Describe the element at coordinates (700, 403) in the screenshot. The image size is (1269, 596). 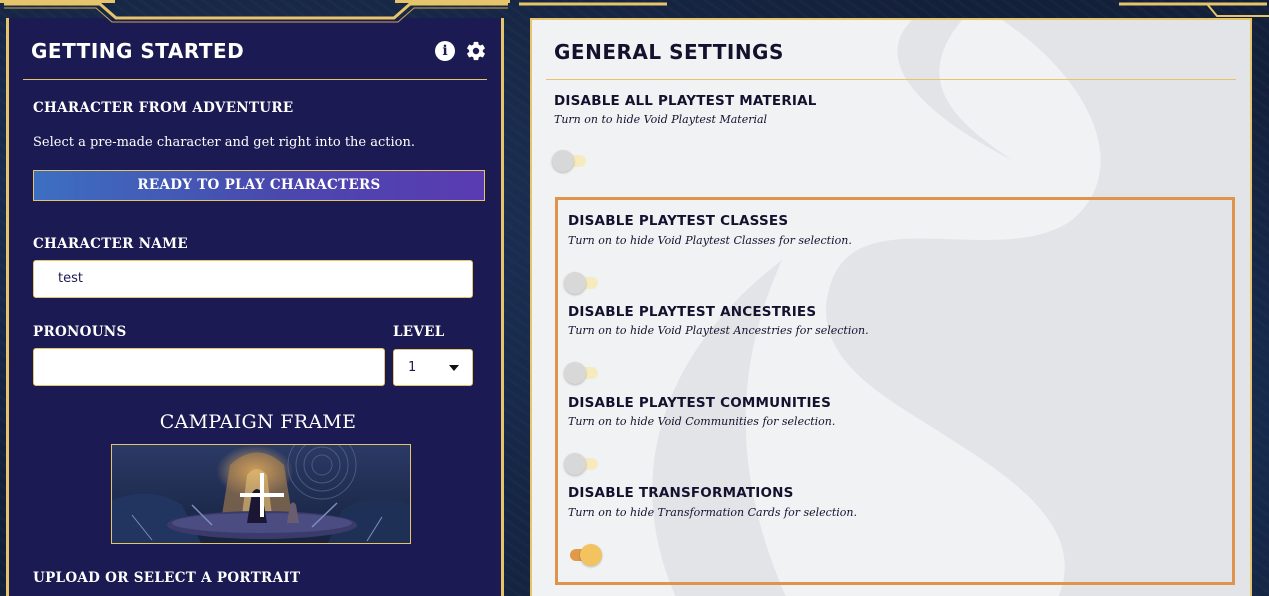
I see `setting-disable-communities-title: DISABLE PLAYTEST COMMUNITIES` at that location.